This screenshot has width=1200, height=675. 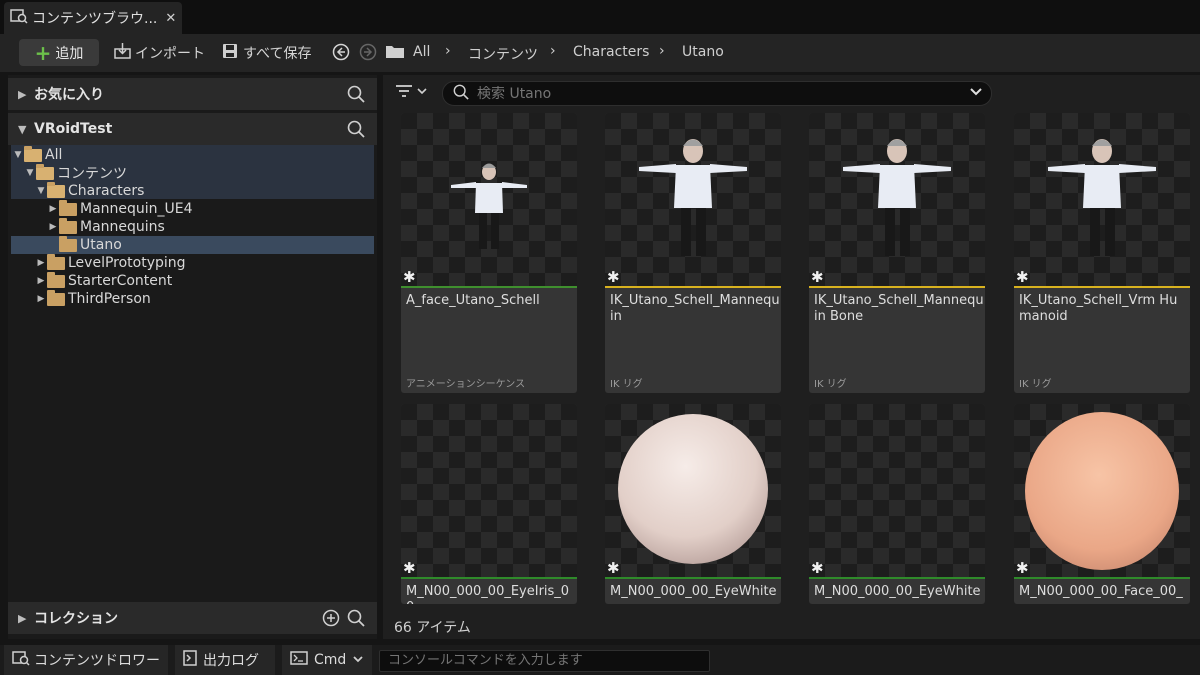 What do you see at coordinates (21, 660) in the screenshot?
I see `content-browser-icon` at bounding box center [21, 660].